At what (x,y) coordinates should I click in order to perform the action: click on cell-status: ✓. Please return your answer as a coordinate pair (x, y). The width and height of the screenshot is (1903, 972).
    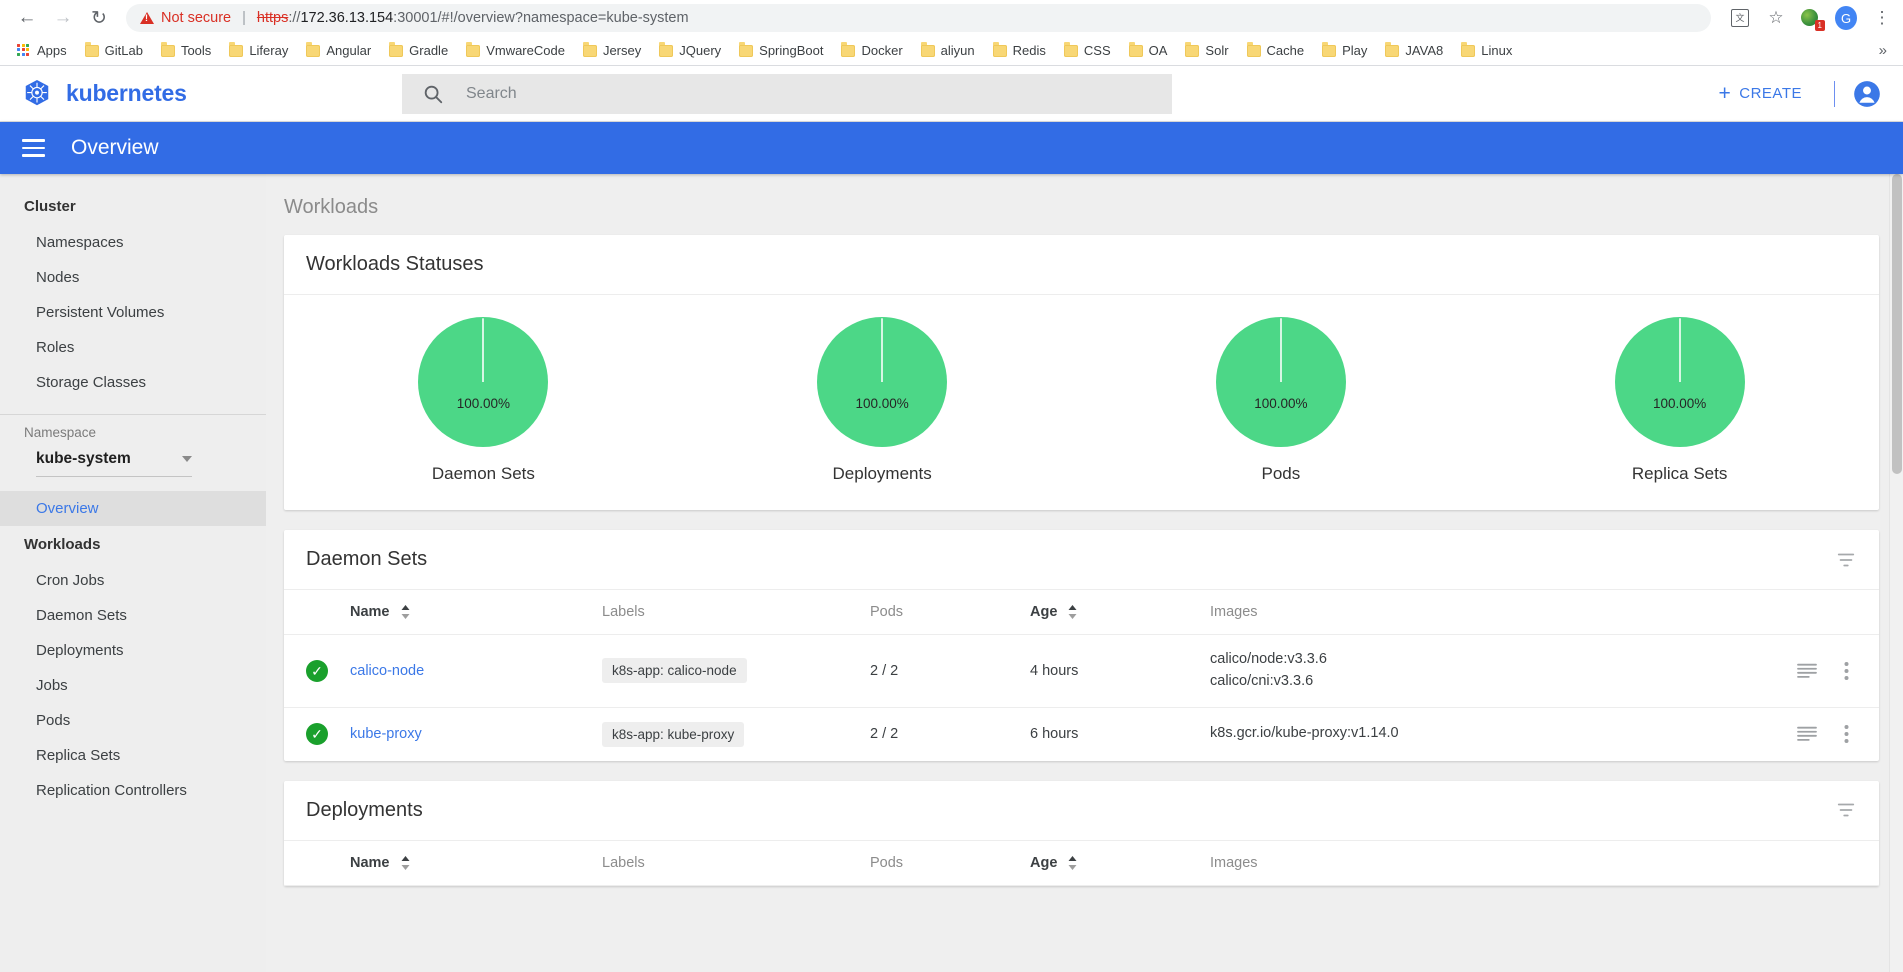
    Looking at the image, I should click on (313, 671).